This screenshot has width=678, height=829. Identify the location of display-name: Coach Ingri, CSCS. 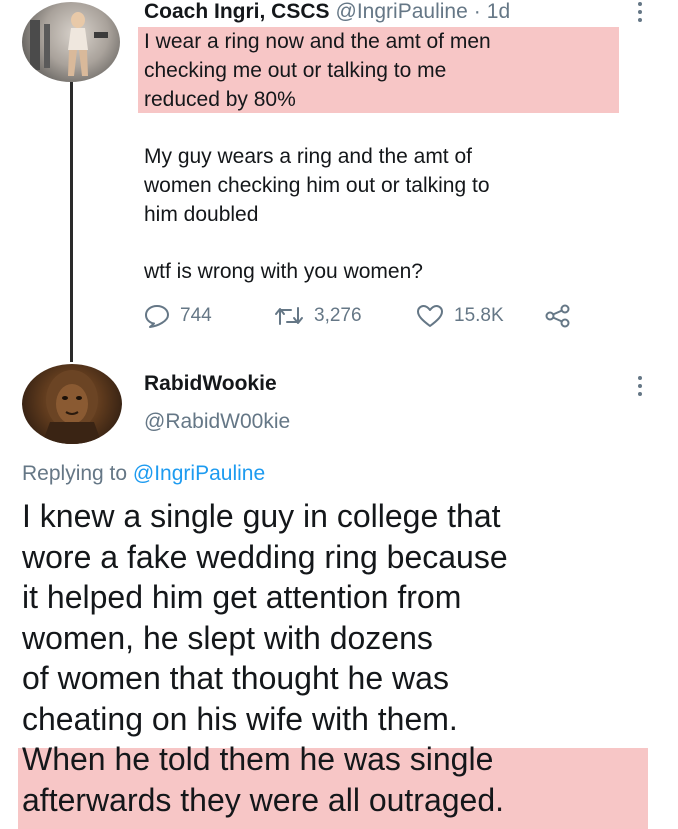
(237, 12).